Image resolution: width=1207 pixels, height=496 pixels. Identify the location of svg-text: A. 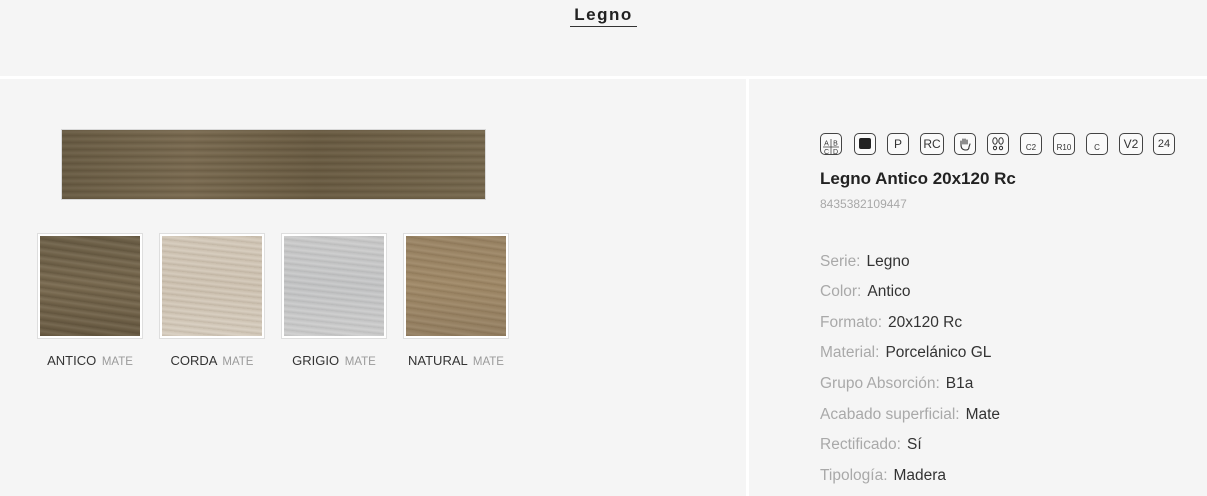
(826, 144).